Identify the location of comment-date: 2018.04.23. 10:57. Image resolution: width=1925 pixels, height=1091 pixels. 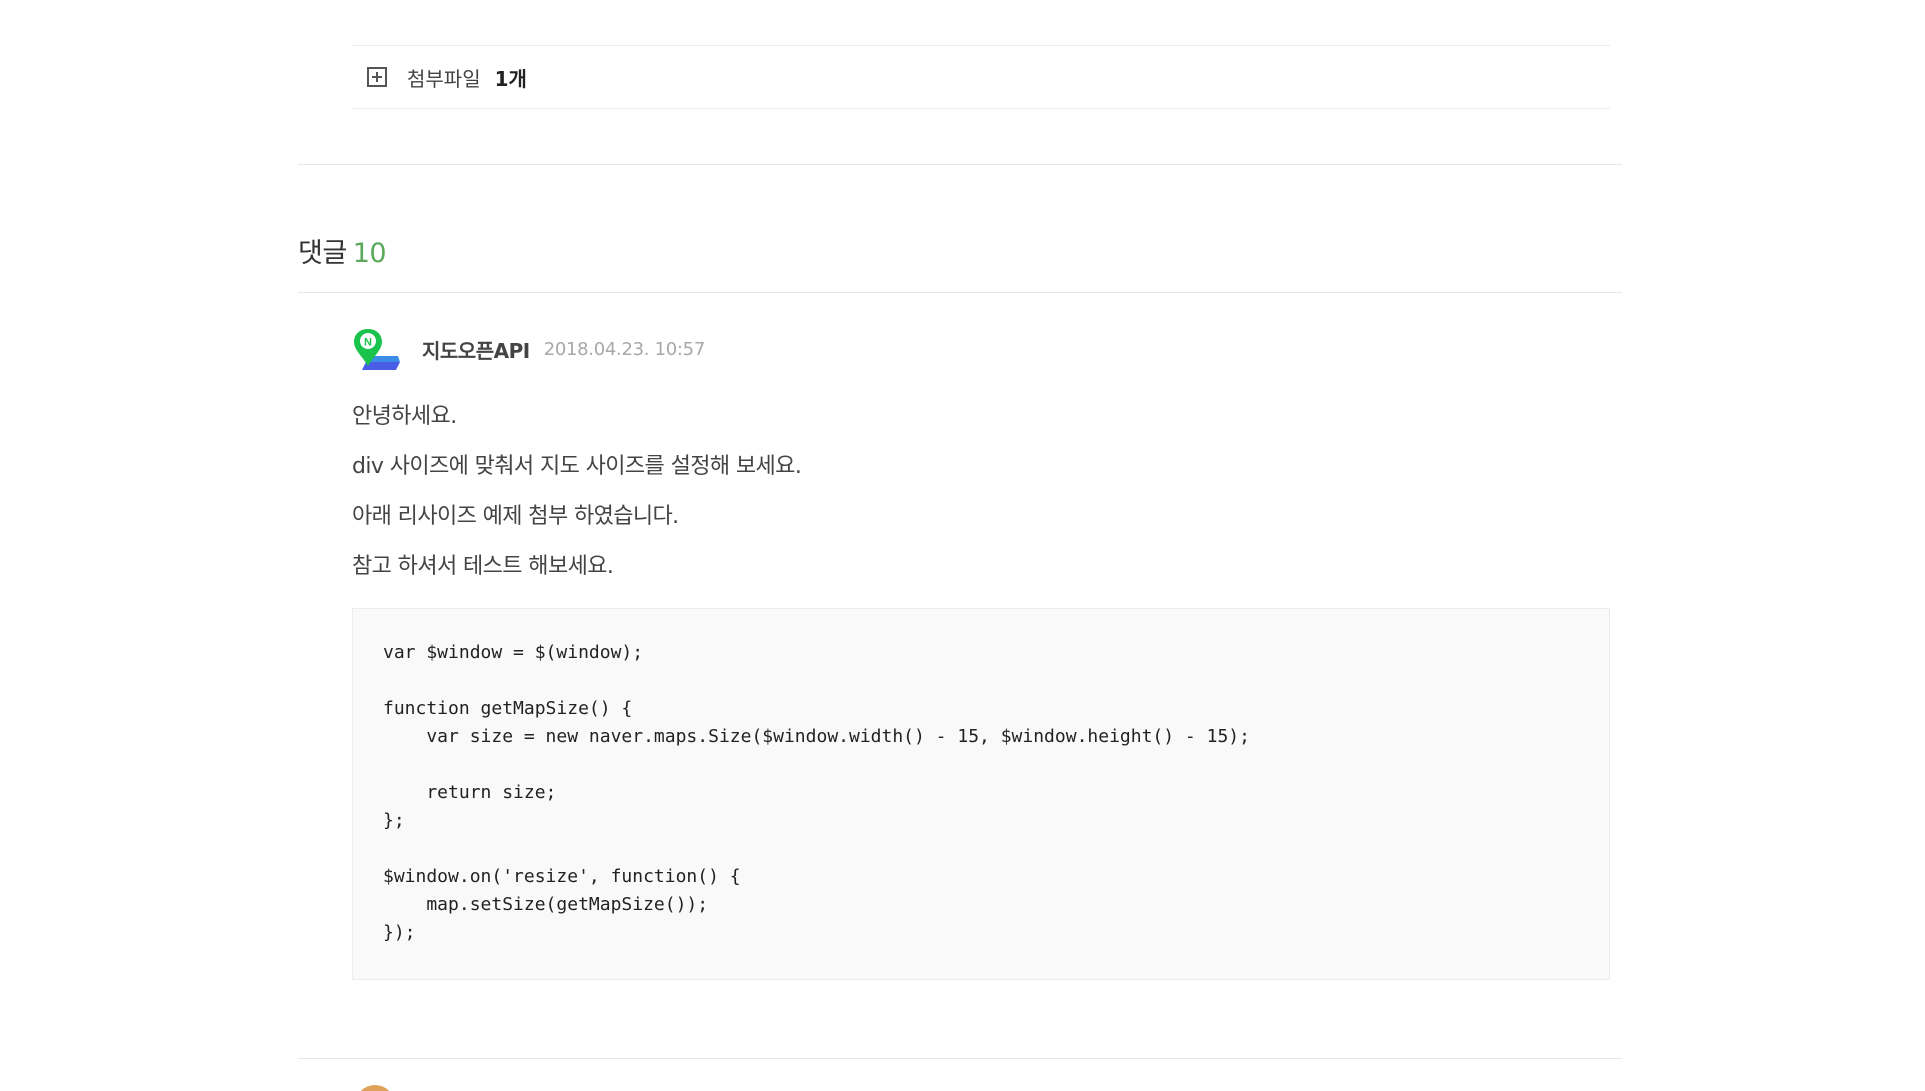
(624, 349).